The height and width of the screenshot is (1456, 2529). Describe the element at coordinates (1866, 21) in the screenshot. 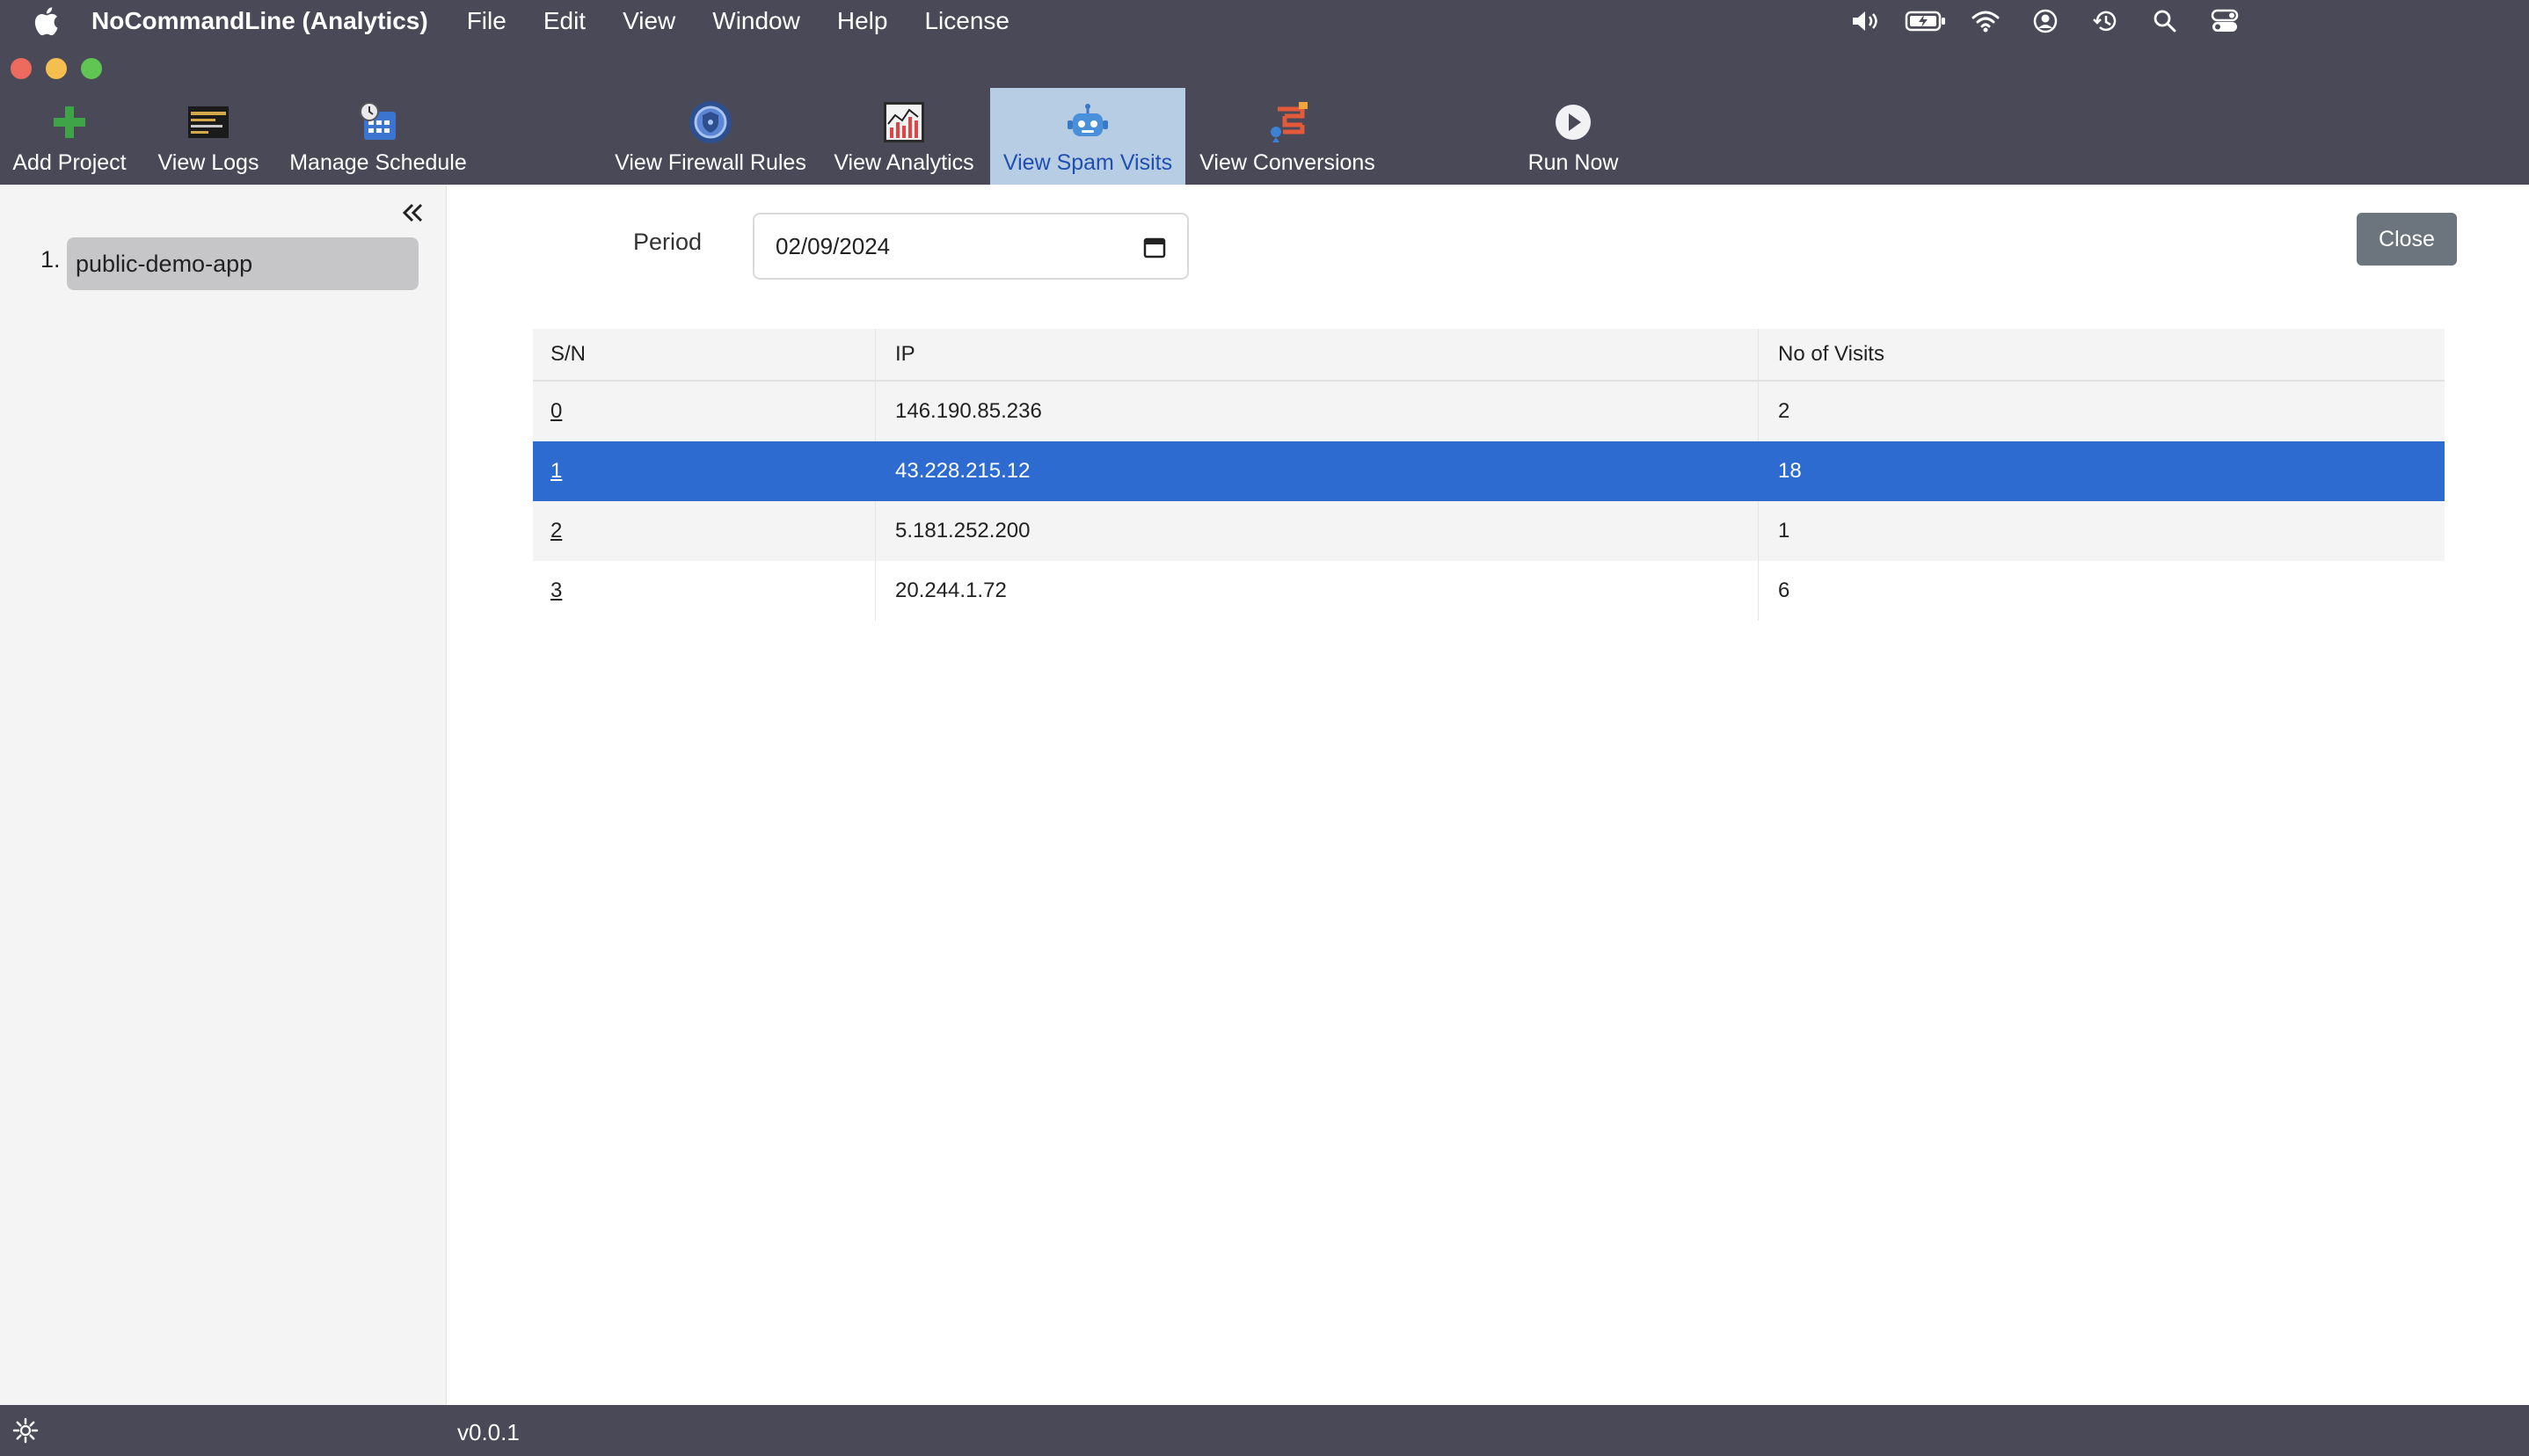

I see `volume-icon` at that location.